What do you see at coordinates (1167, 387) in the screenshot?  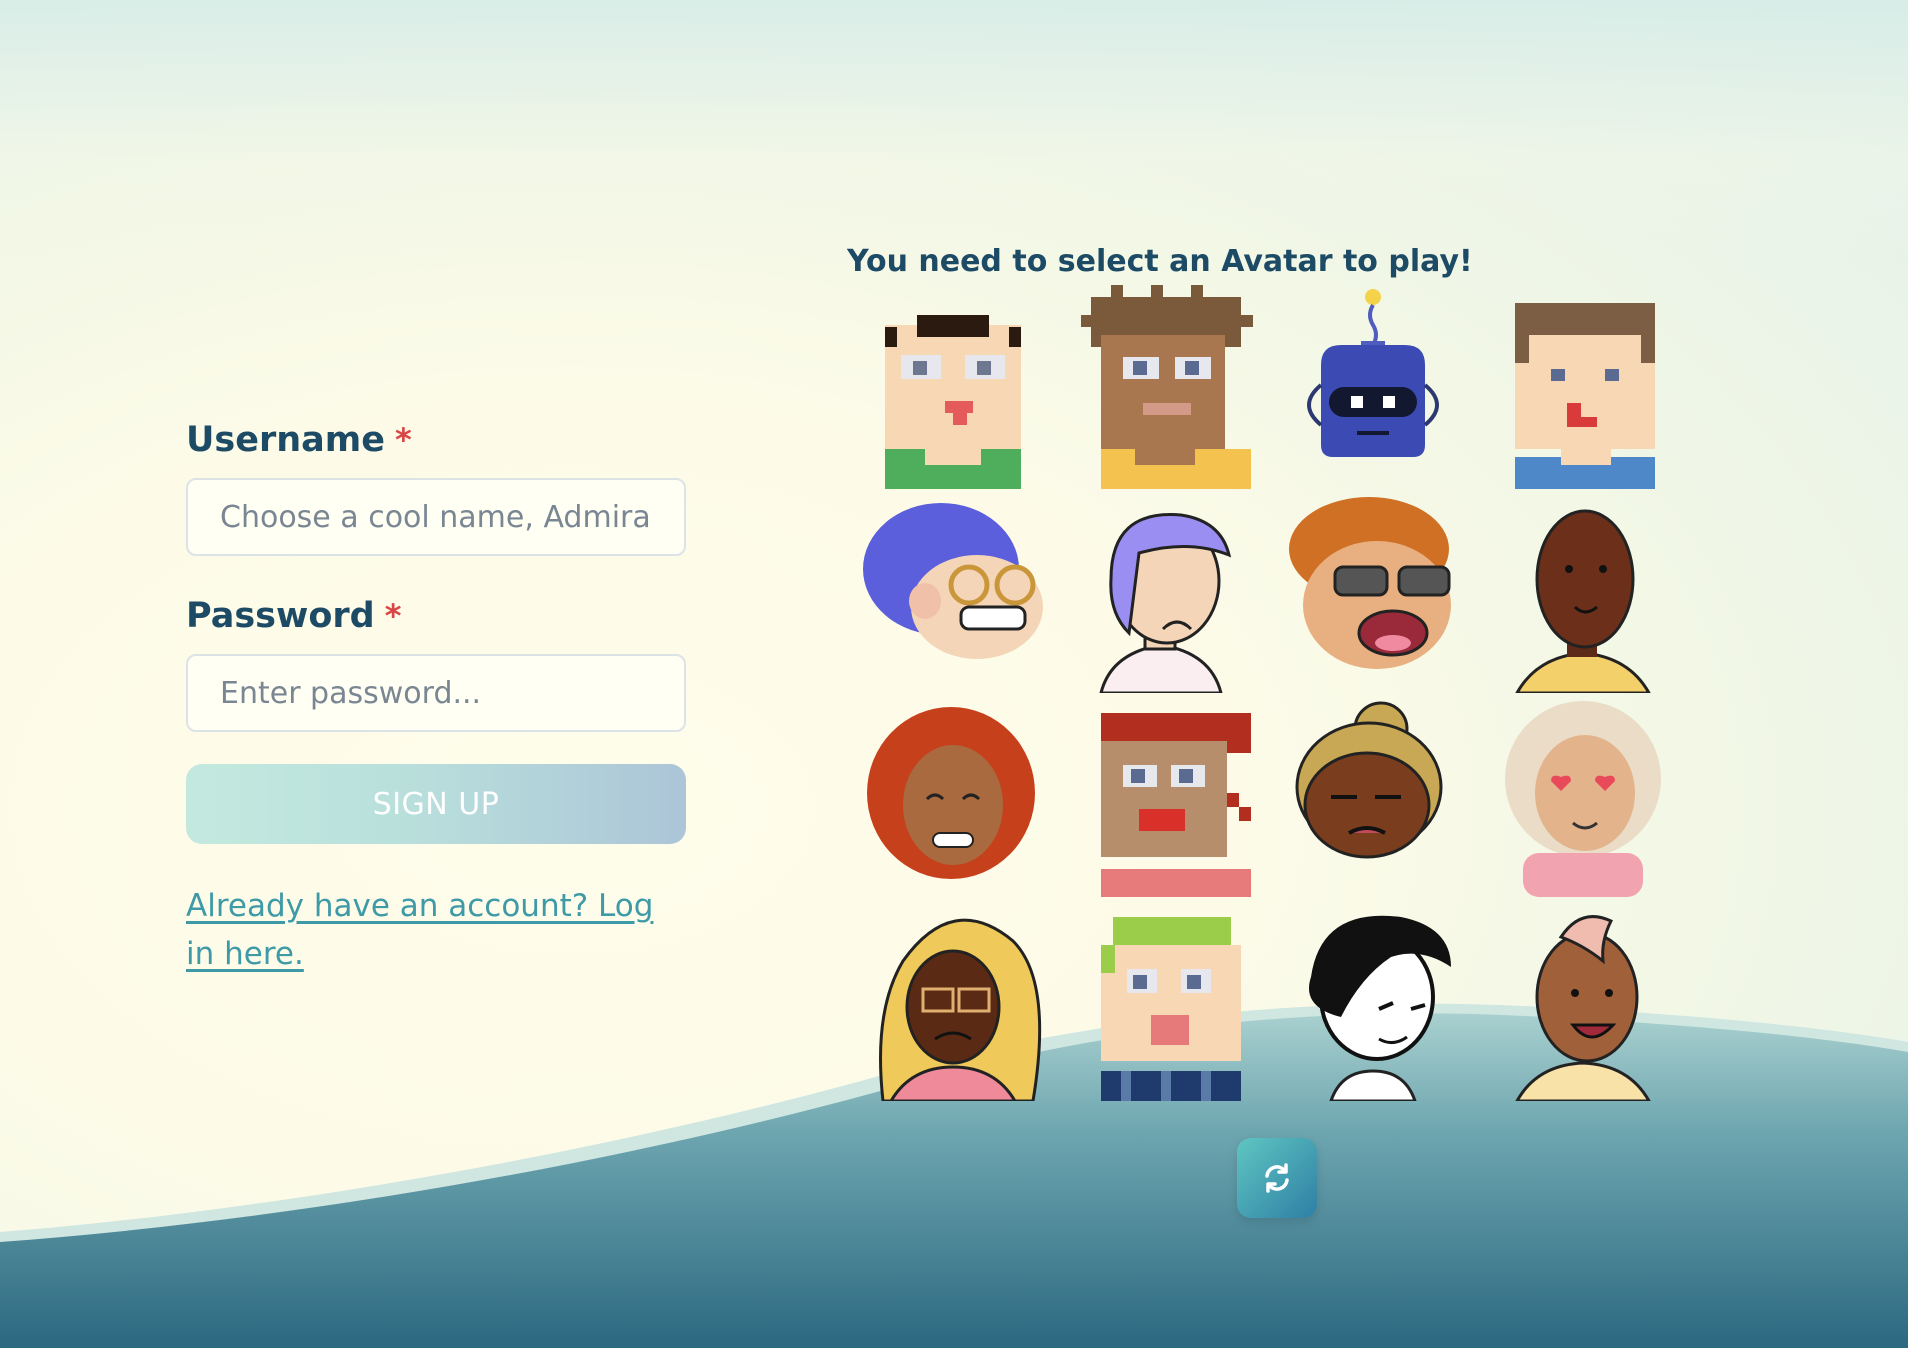 I see `pixel-curly-avatar-icon` at bounding box center [1167, 387].